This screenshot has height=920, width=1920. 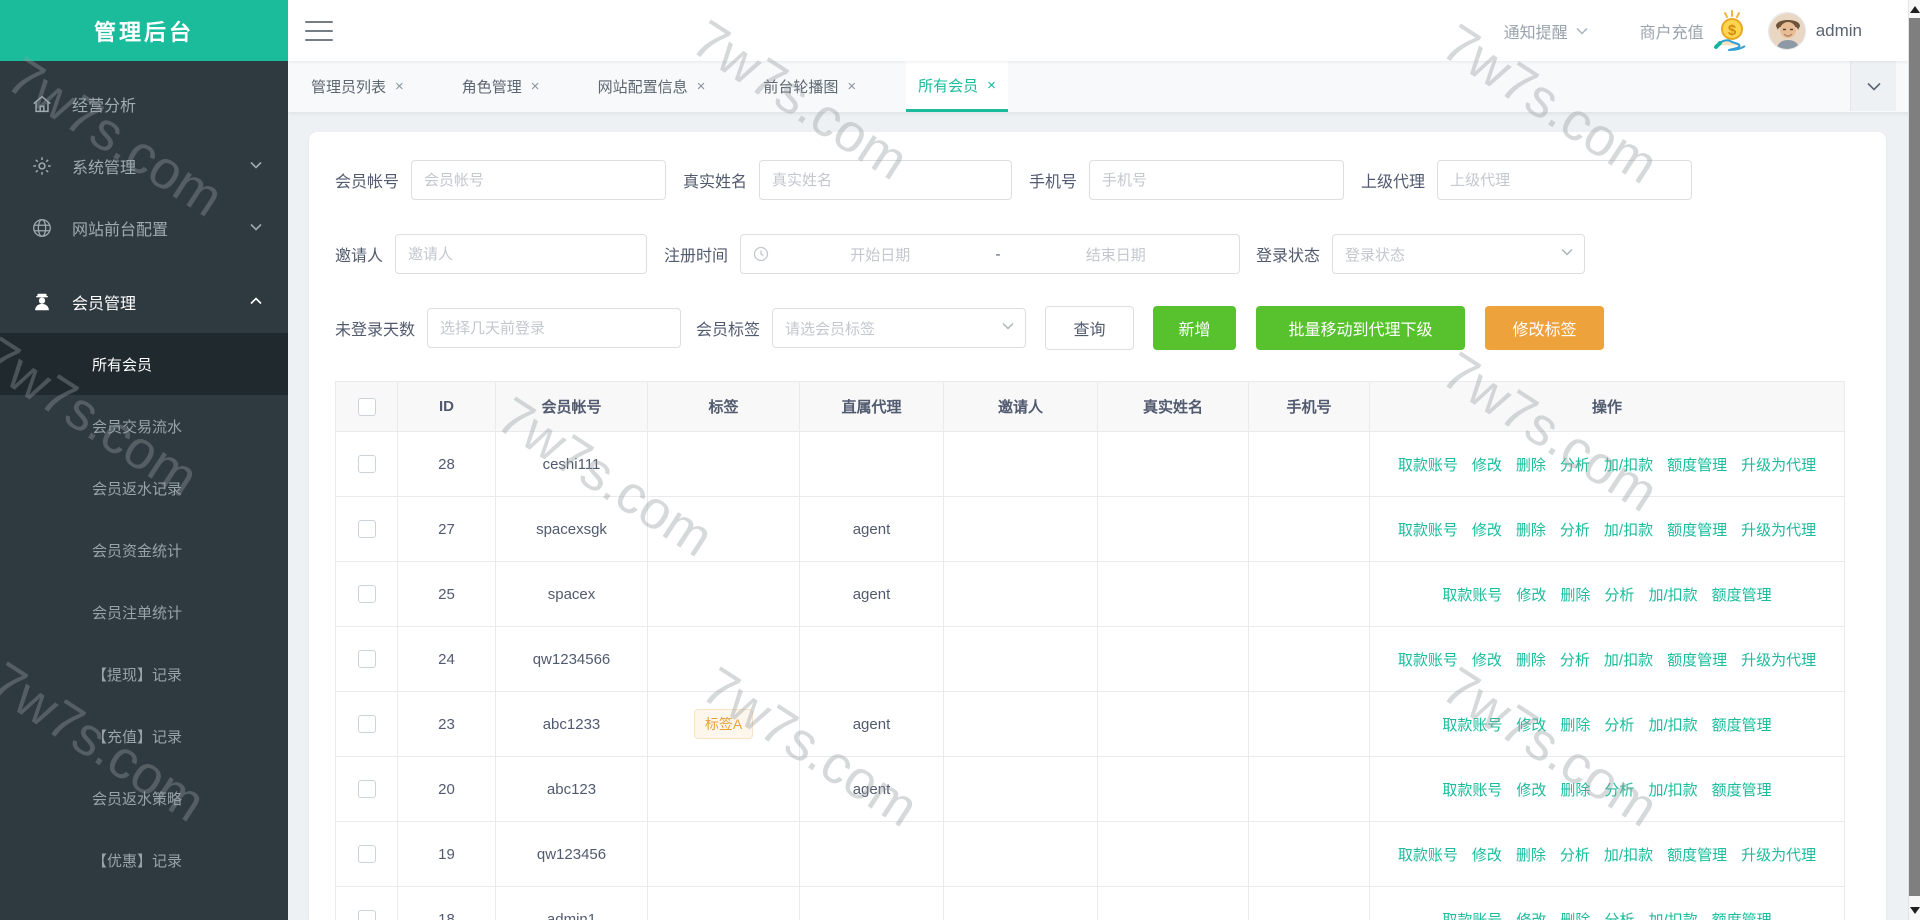 What do you see at coordinates (554, 328) in the screenshot?
I see `no-login-days-input` at bounding box center [554, 328].